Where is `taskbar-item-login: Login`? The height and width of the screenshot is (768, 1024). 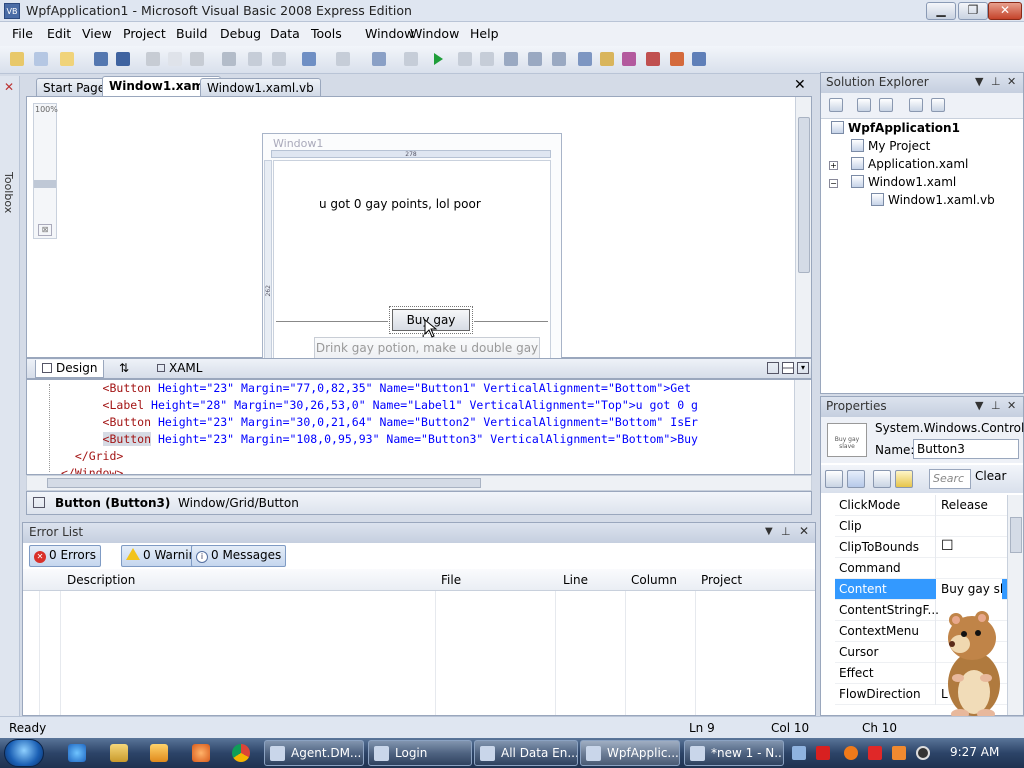 taskbar-item-login: Login is located at coordinates (420, 753).